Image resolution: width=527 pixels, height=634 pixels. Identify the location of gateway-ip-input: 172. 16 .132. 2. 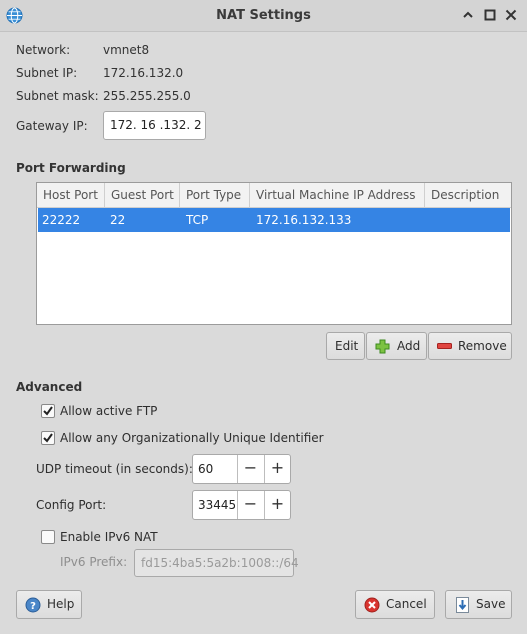
(154, 125).